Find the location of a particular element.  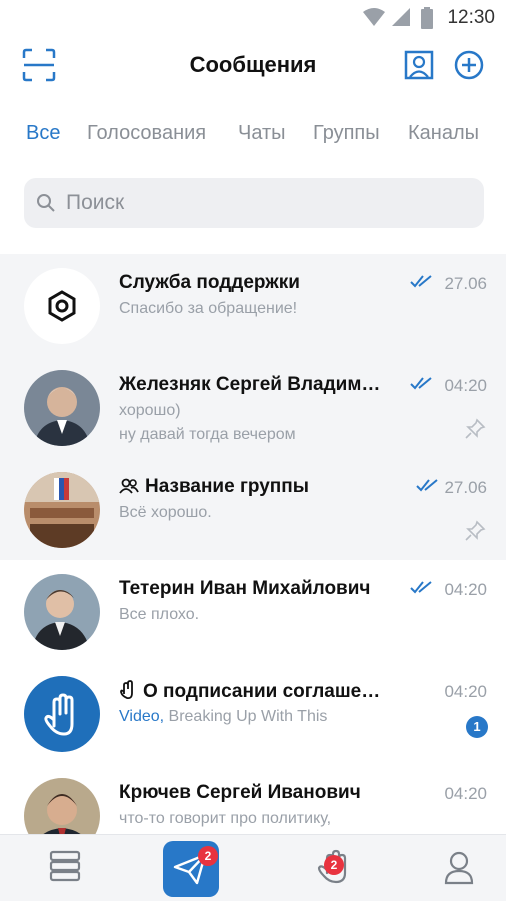

tab-chats: Чаты is located at coordinates (262, 133).